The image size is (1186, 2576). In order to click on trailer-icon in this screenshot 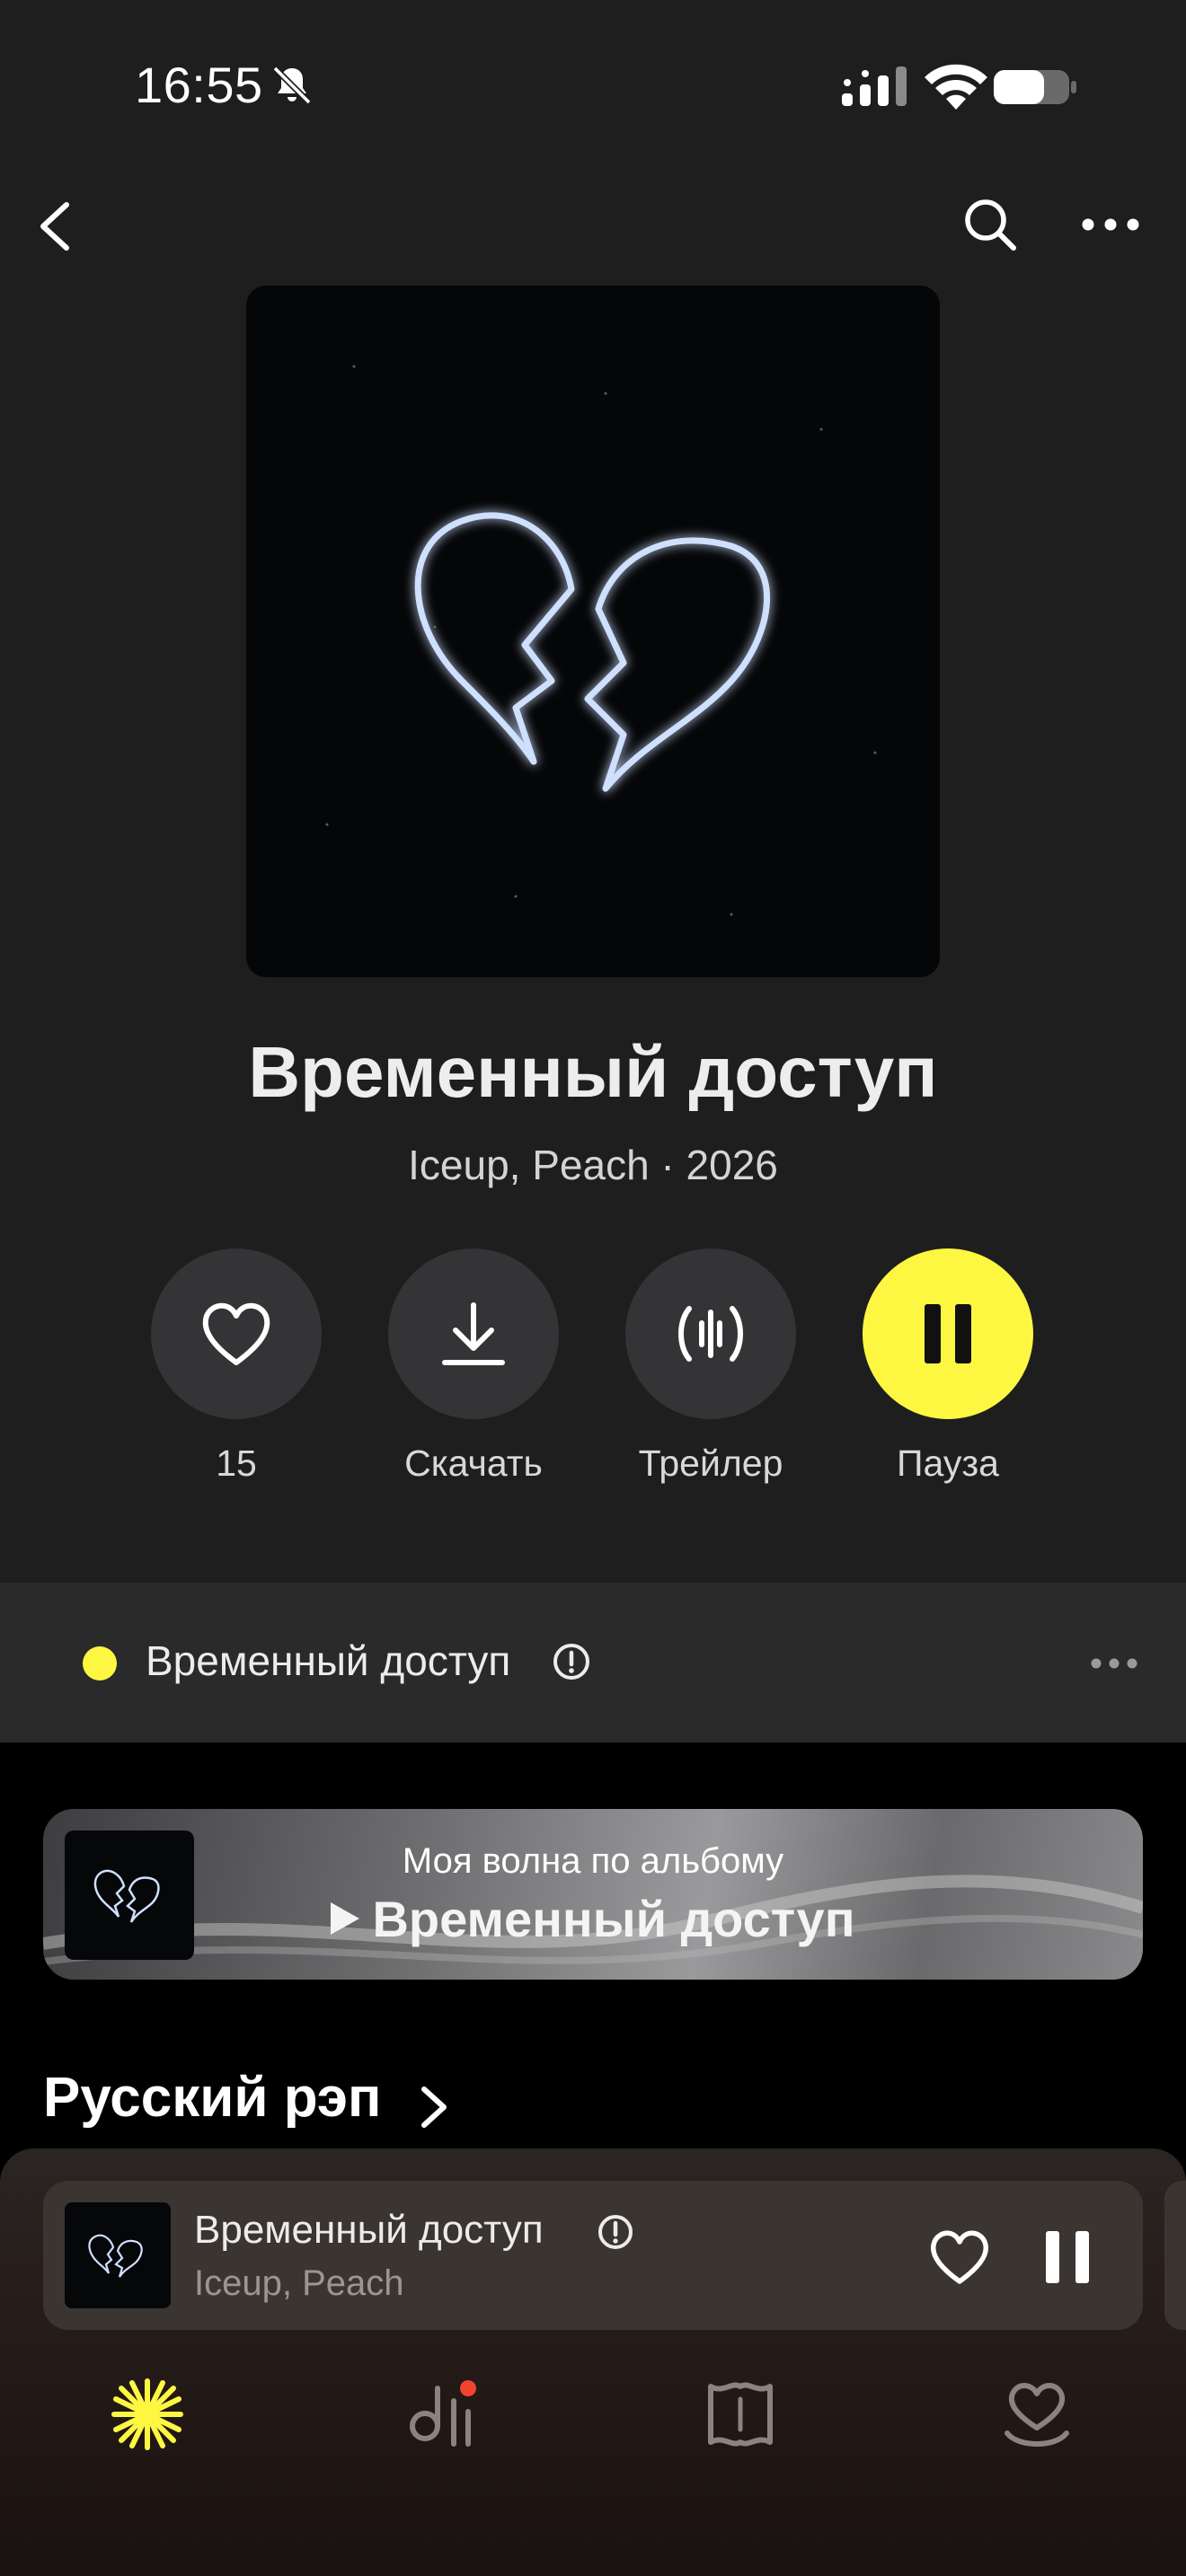, I will do `click(710, 1334)`.